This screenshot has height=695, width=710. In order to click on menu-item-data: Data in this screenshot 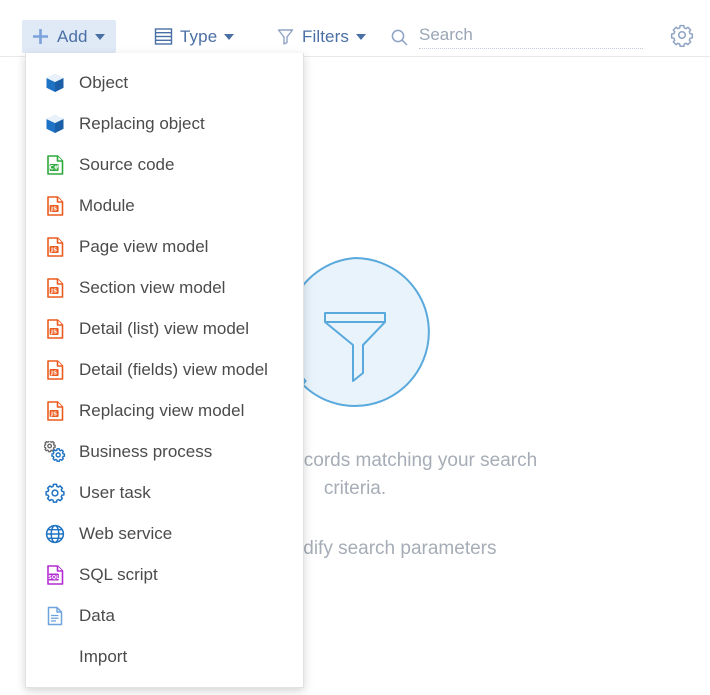, I will do `click(164, 615)`.